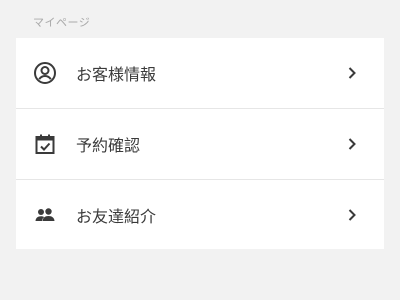 The width and height of the screenshot is (400, 300). What do you see at coordinates (116, 216) in the screenshot?
I see `menu-item-label: お友達紹介` at bounding box center [116, 216].